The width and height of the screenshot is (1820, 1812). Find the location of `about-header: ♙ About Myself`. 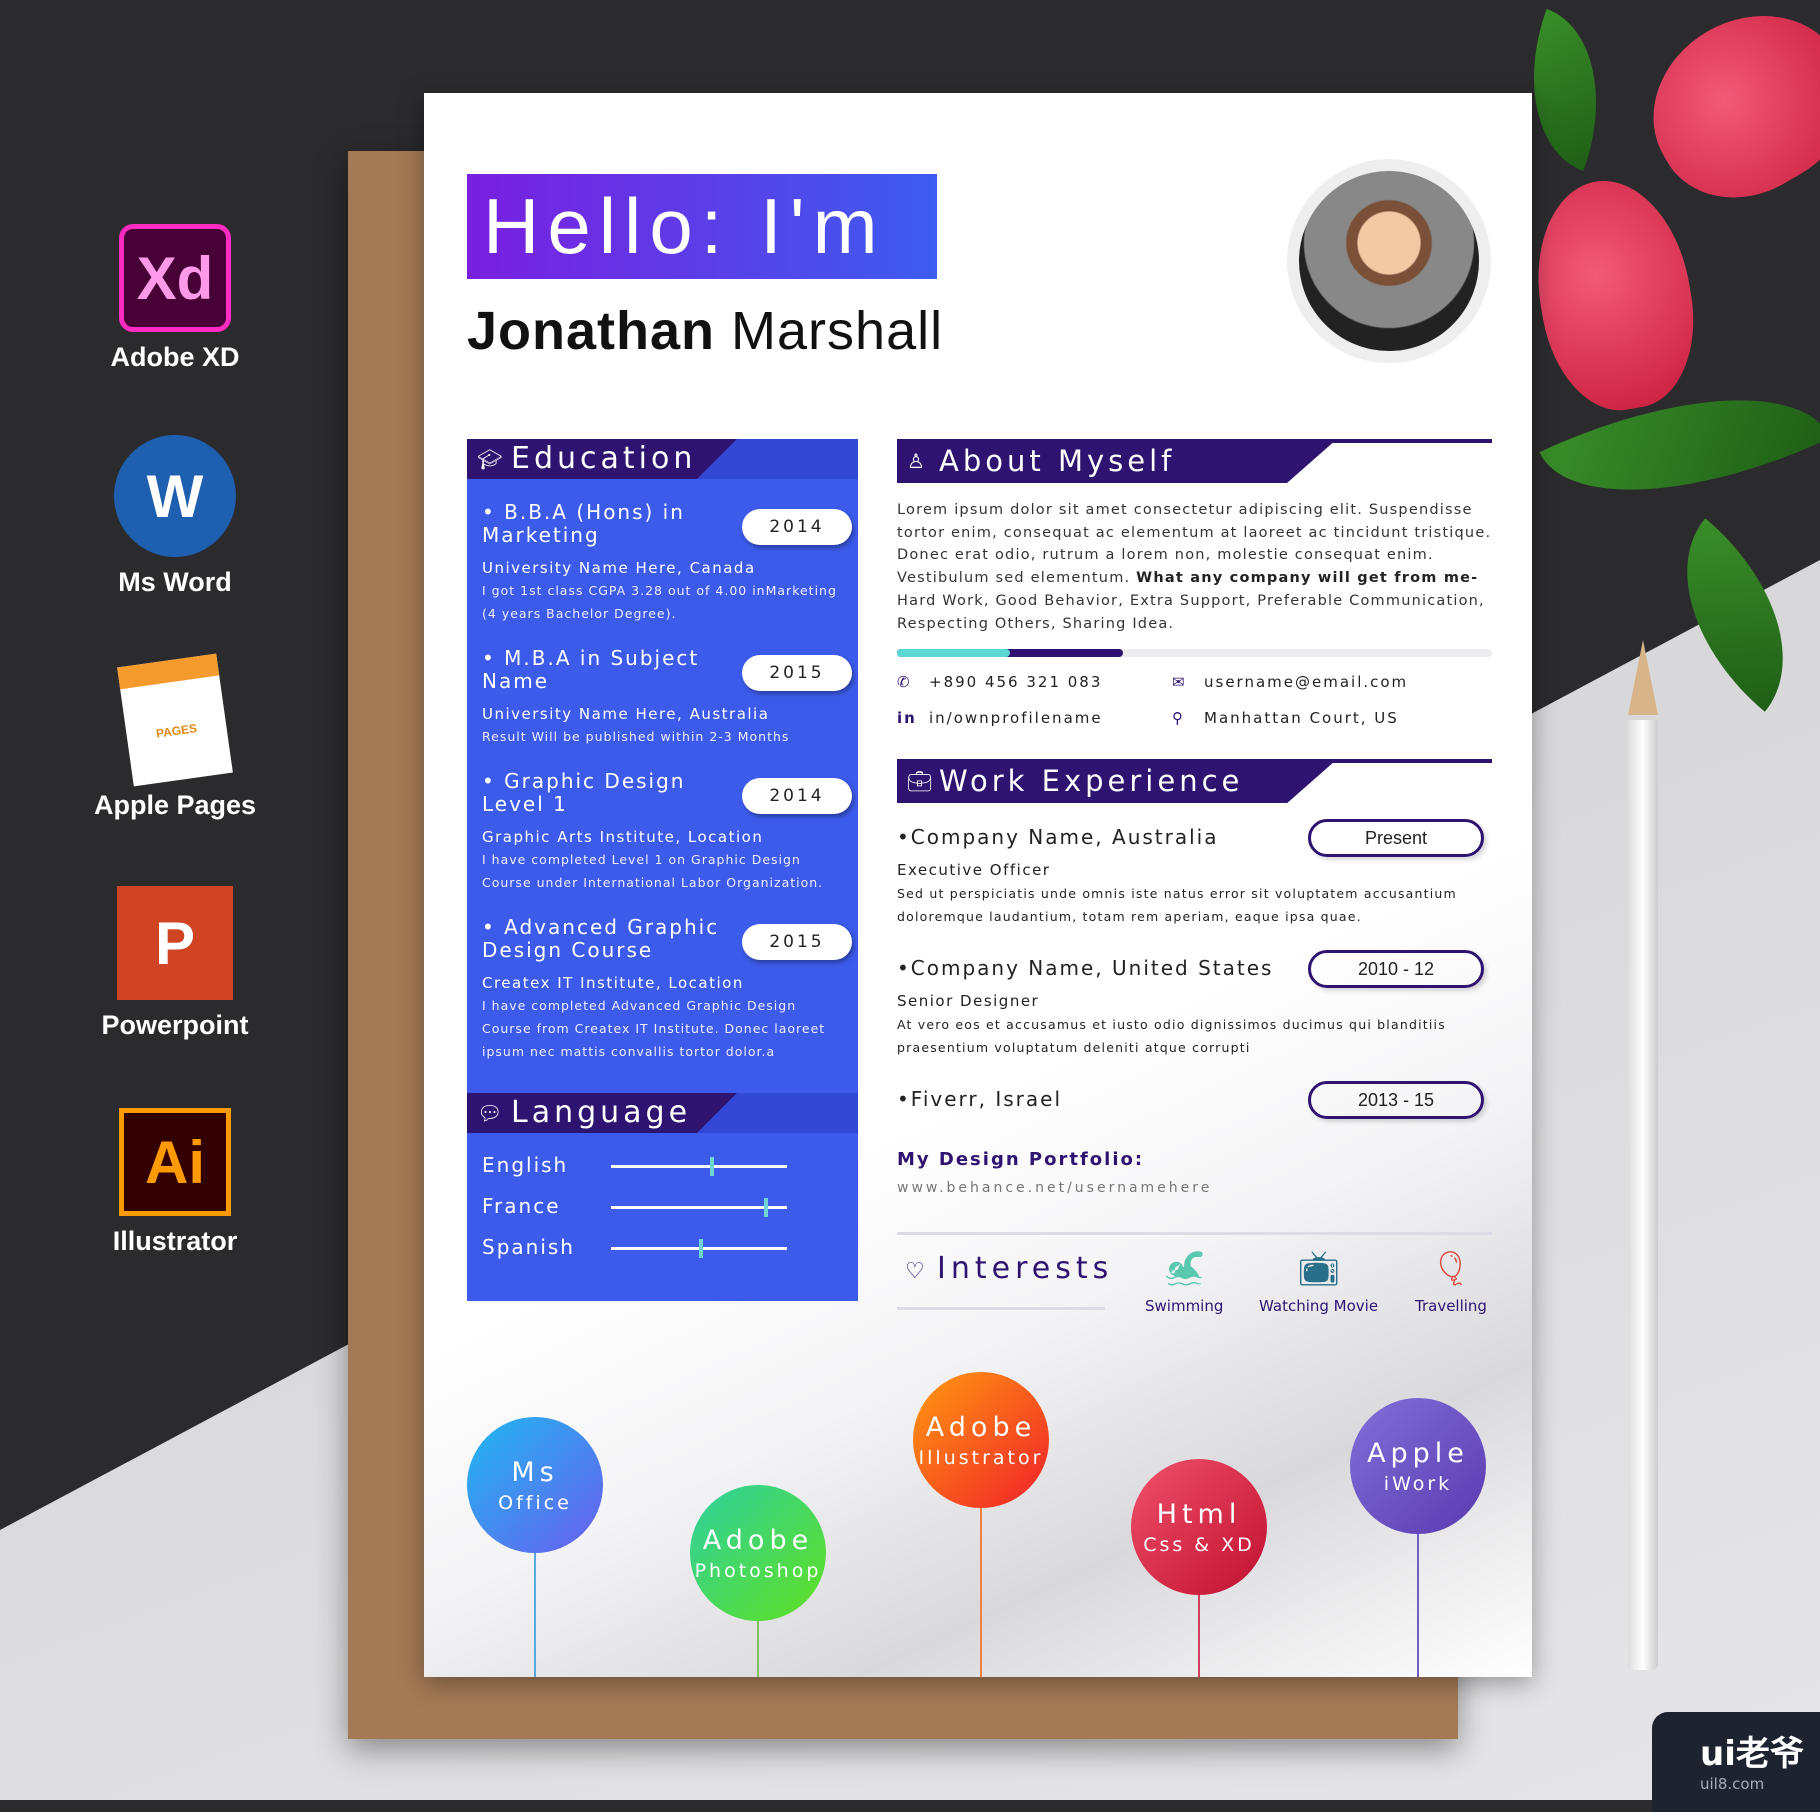

about-header: ♙ About Myself is located at coordinates (1194, 461).